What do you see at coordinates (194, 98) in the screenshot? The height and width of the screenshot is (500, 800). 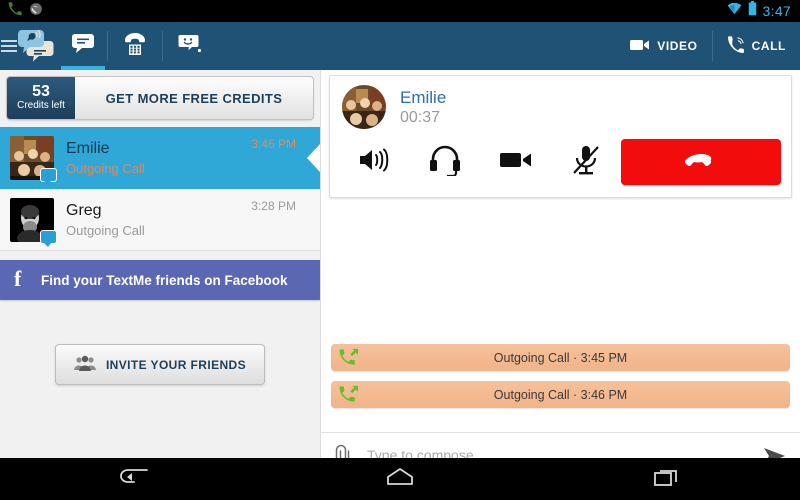 I see `get-more-credits-button: GET MORE FREE CREDITS` at bounding box center [194, 98].